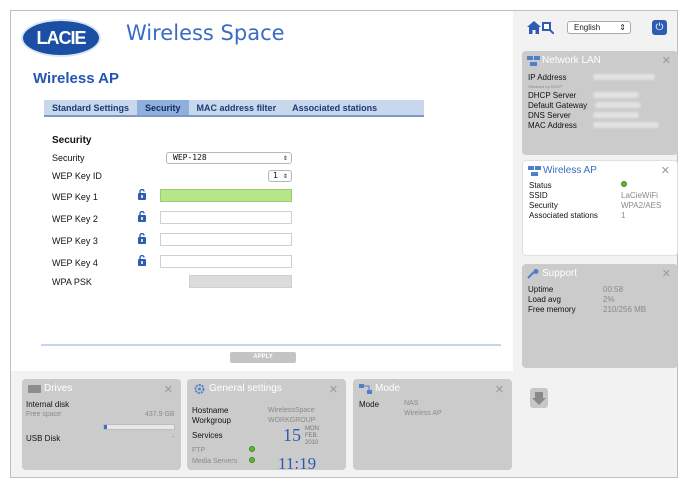 The width and height of the screenshot is (688, 487). Describe the element at coordinates (263, 357) in the screenshot. I see `apply-button: APPLY` at that location.